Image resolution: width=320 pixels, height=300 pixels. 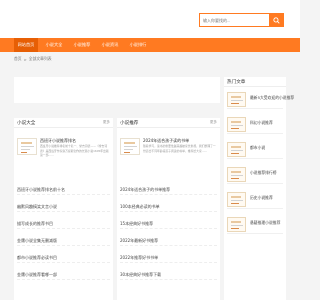 I want to click on sidebar-article: 历史小说推荐, so click(x=255, y=199).